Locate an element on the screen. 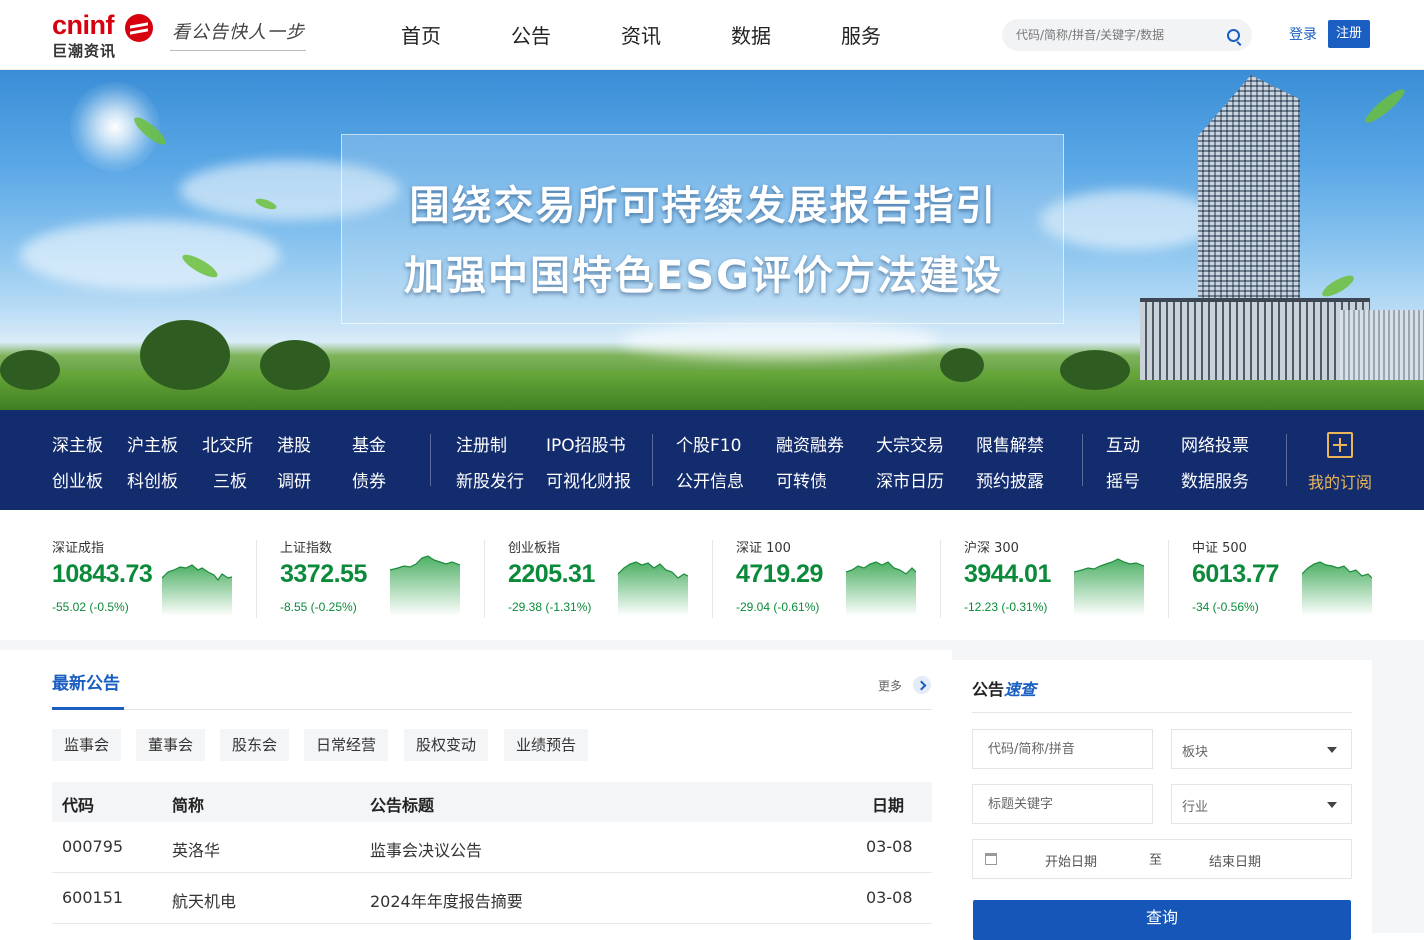 The image size is (1424, 940). calendar-icon is located at coordinates (991, 859).